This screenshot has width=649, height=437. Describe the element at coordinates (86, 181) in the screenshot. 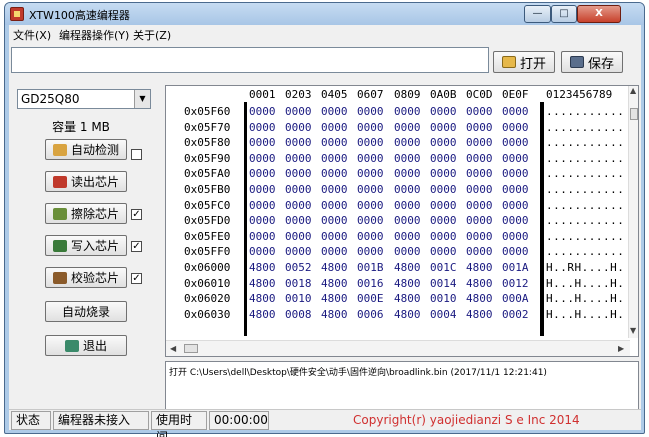

I see `read-chip-button: 读出芯片` at that location.